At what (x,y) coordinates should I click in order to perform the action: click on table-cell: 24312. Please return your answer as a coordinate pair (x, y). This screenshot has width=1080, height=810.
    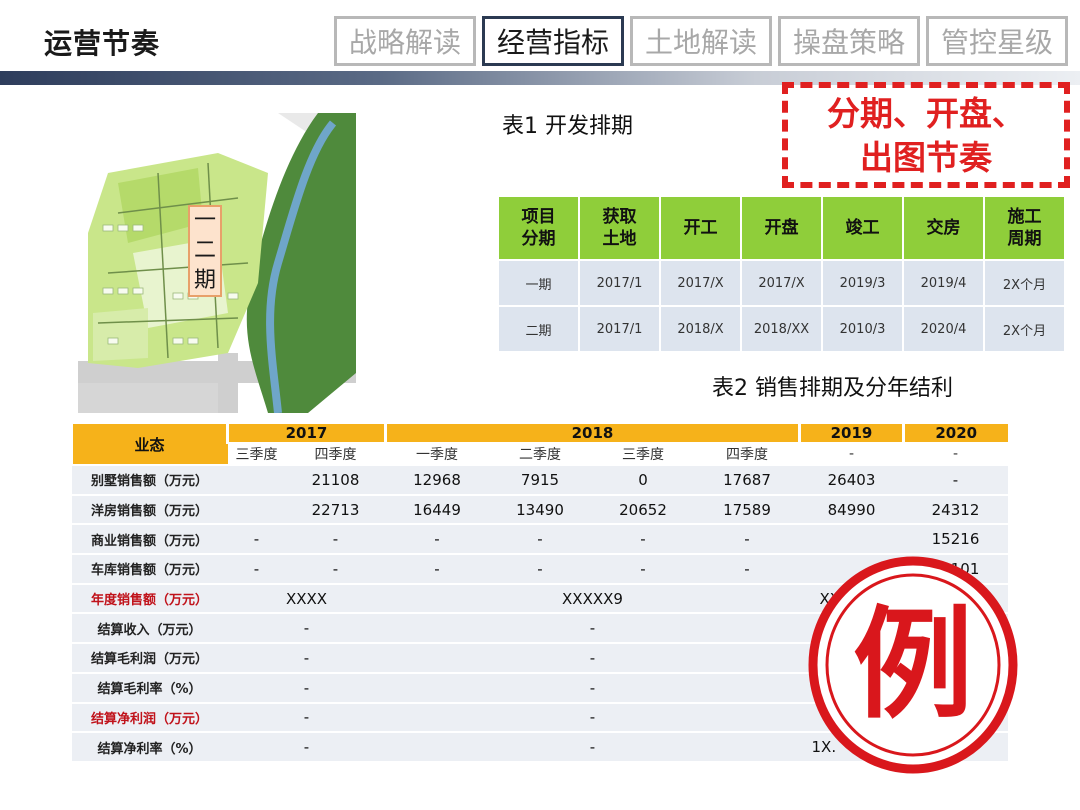
    Looking at the image, I should click on (955, 510).